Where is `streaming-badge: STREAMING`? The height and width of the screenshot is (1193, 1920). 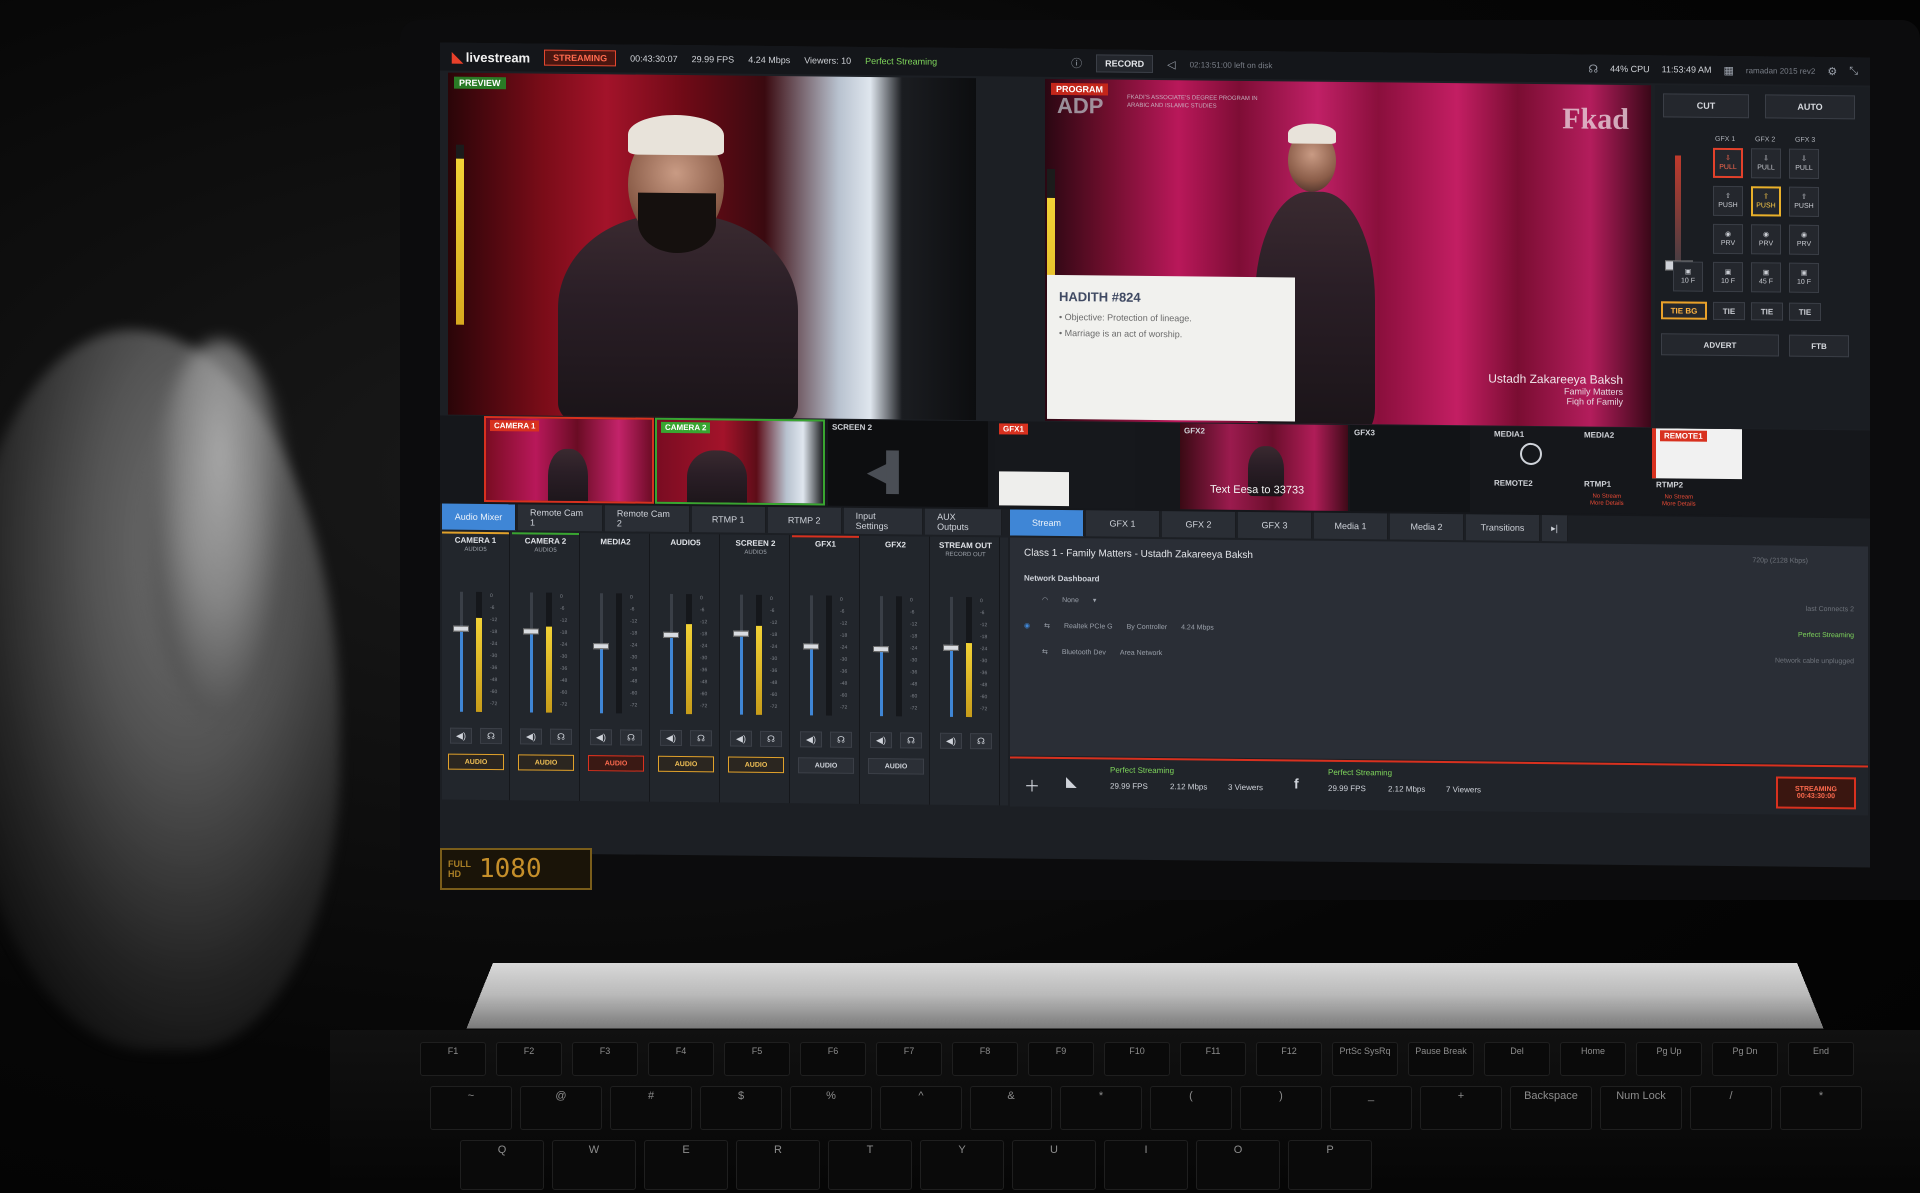
streaming-badge: STREAMING is located at coordinates (580, 58).